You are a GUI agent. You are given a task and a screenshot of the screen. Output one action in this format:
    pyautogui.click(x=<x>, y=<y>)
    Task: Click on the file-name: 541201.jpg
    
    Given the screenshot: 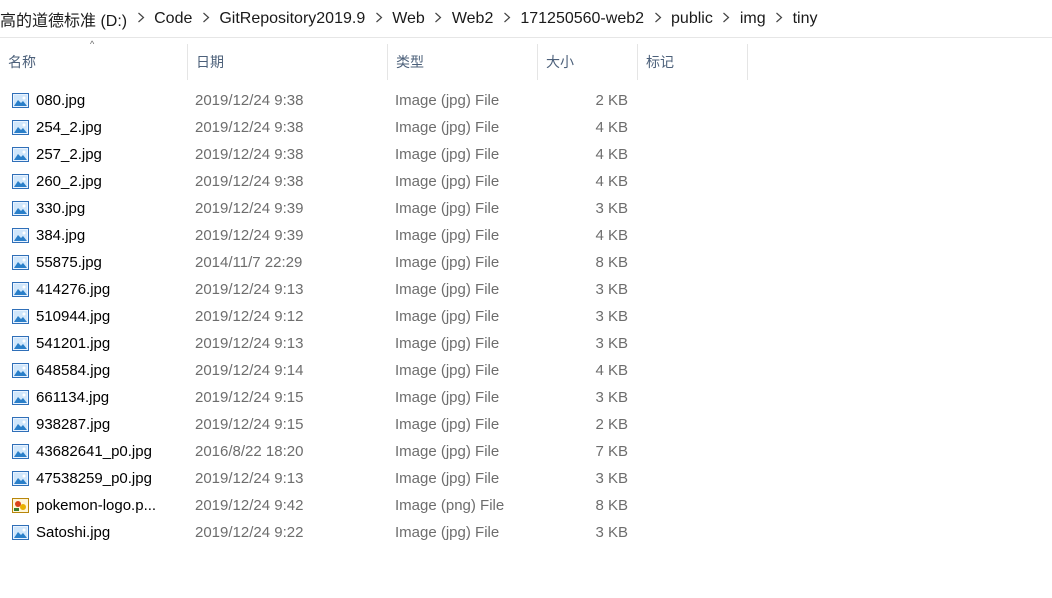 What is the action you would take?
    pyautogui.click(x=73, y=343)
    